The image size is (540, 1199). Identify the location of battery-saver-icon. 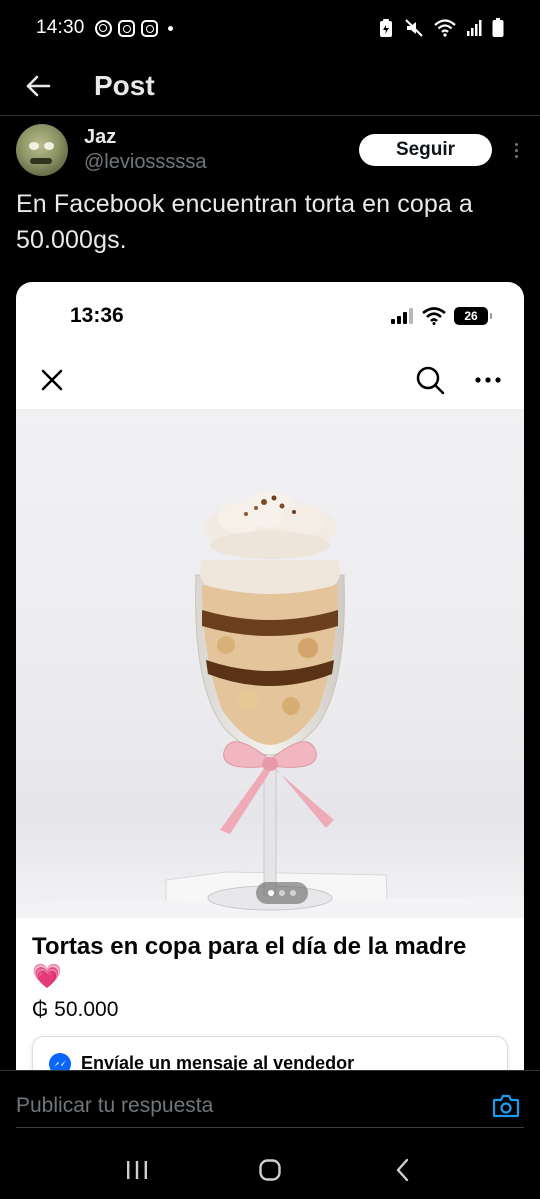
(386, 28).